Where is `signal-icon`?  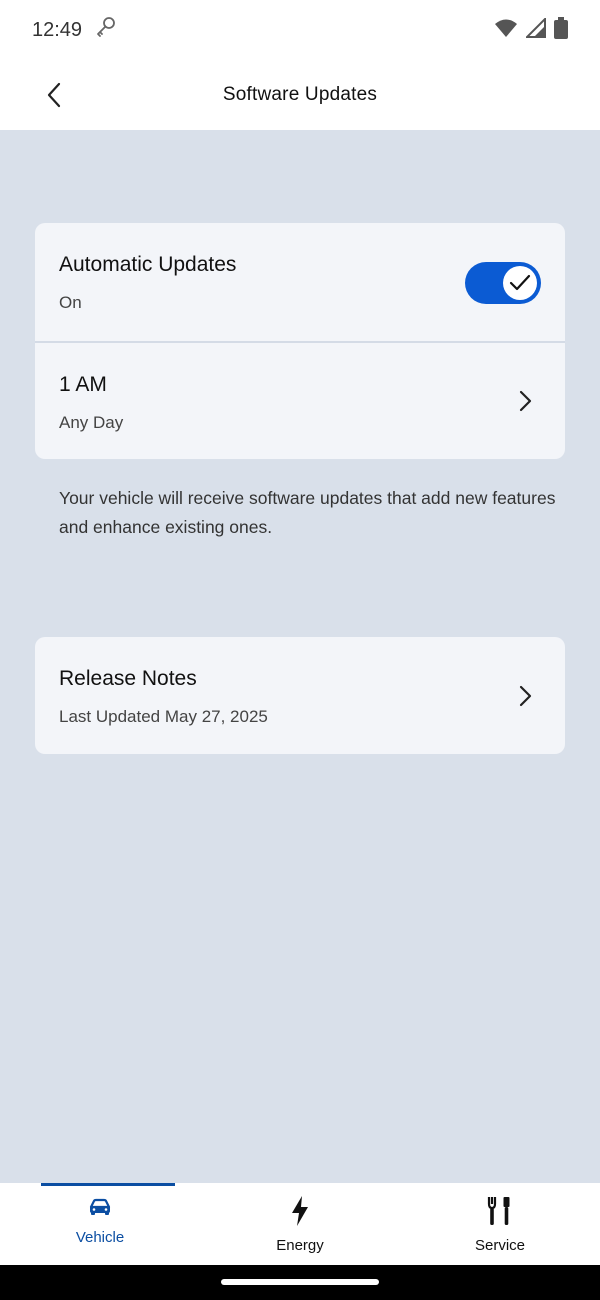
signal-icon is located at coordinates (535, 29).